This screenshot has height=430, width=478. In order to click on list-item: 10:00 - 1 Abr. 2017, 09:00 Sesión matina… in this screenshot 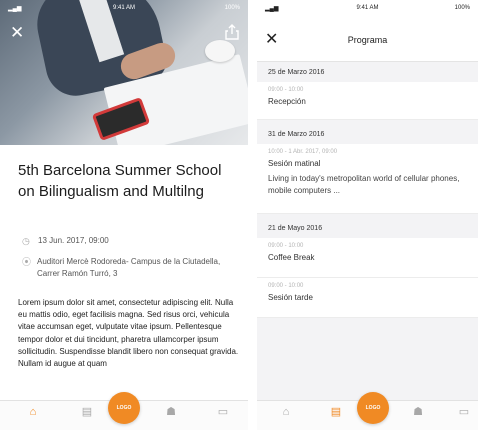, I will do `click(367, 179)`.